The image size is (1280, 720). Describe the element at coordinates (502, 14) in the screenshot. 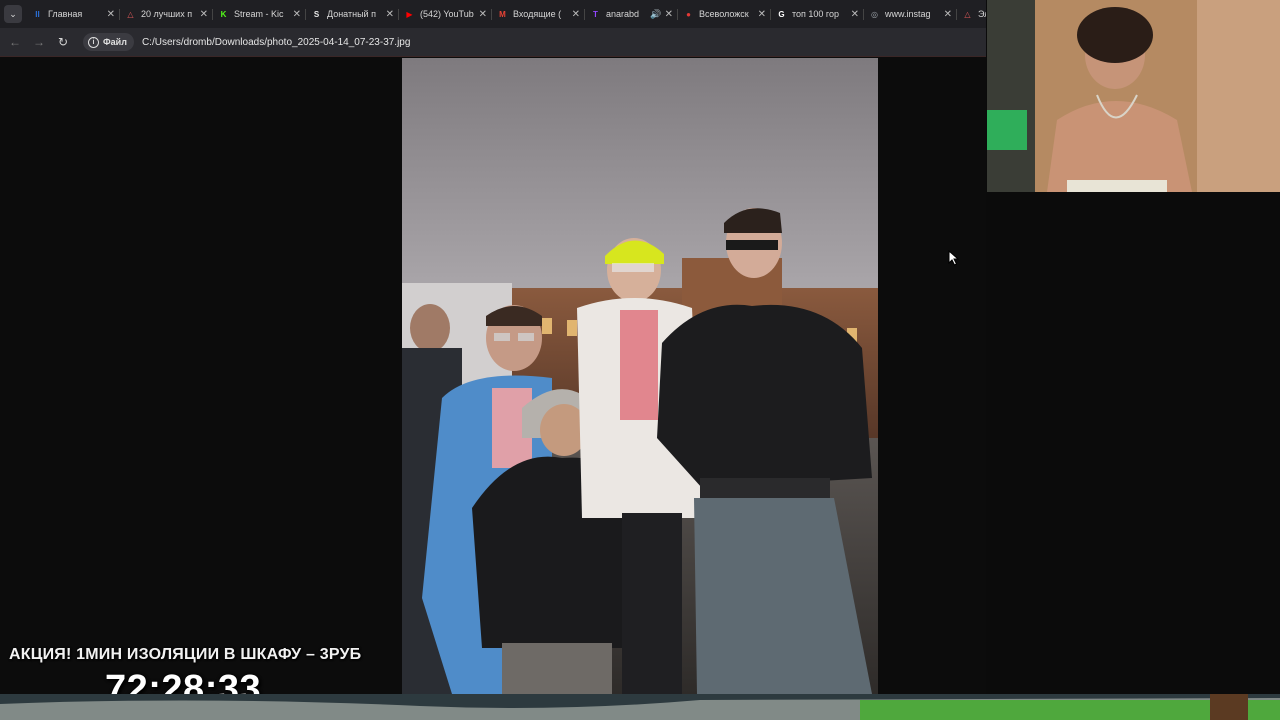

I see `gmail-icon: M` at that location.